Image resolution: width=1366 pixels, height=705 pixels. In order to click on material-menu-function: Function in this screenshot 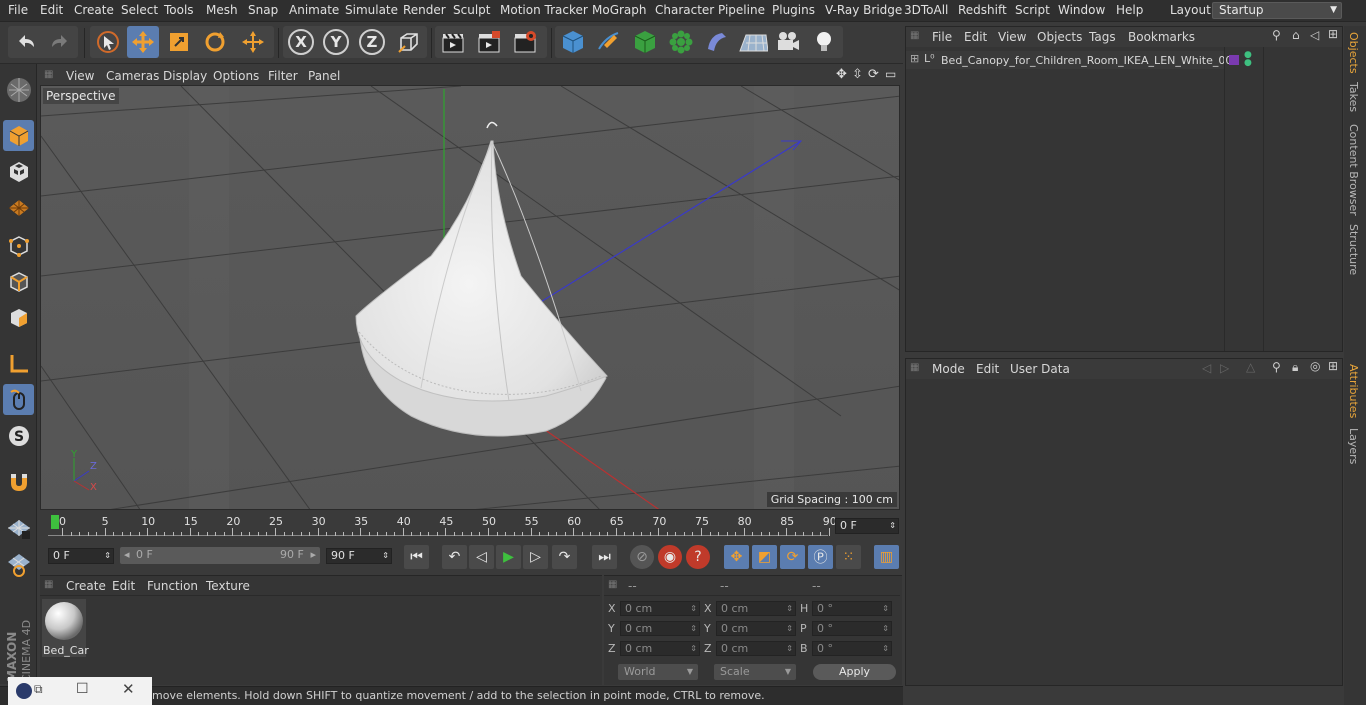, I will do `click(172, 586)`.